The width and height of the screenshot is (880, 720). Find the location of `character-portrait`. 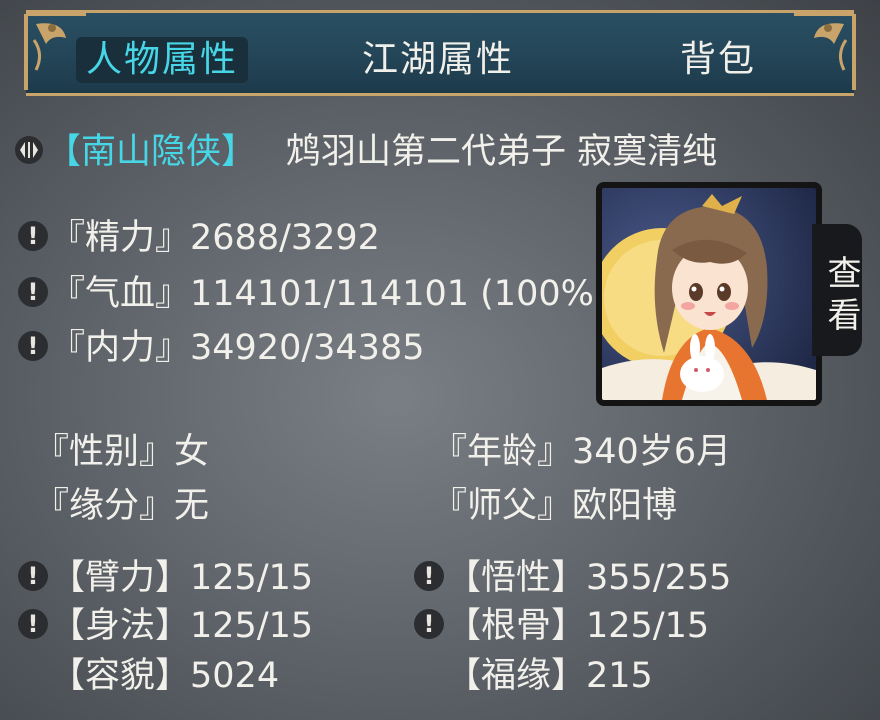

character-portrait is located at coordinates (709, 294).